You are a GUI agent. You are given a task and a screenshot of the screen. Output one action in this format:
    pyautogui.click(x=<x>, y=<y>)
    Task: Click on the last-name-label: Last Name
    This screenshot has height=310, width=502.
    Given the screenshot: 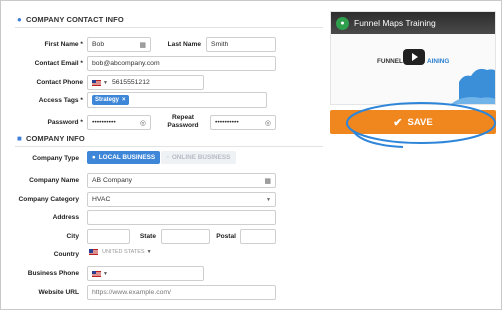 What is the action you would take?
    pyautogui.click(x=184, y=44)
    